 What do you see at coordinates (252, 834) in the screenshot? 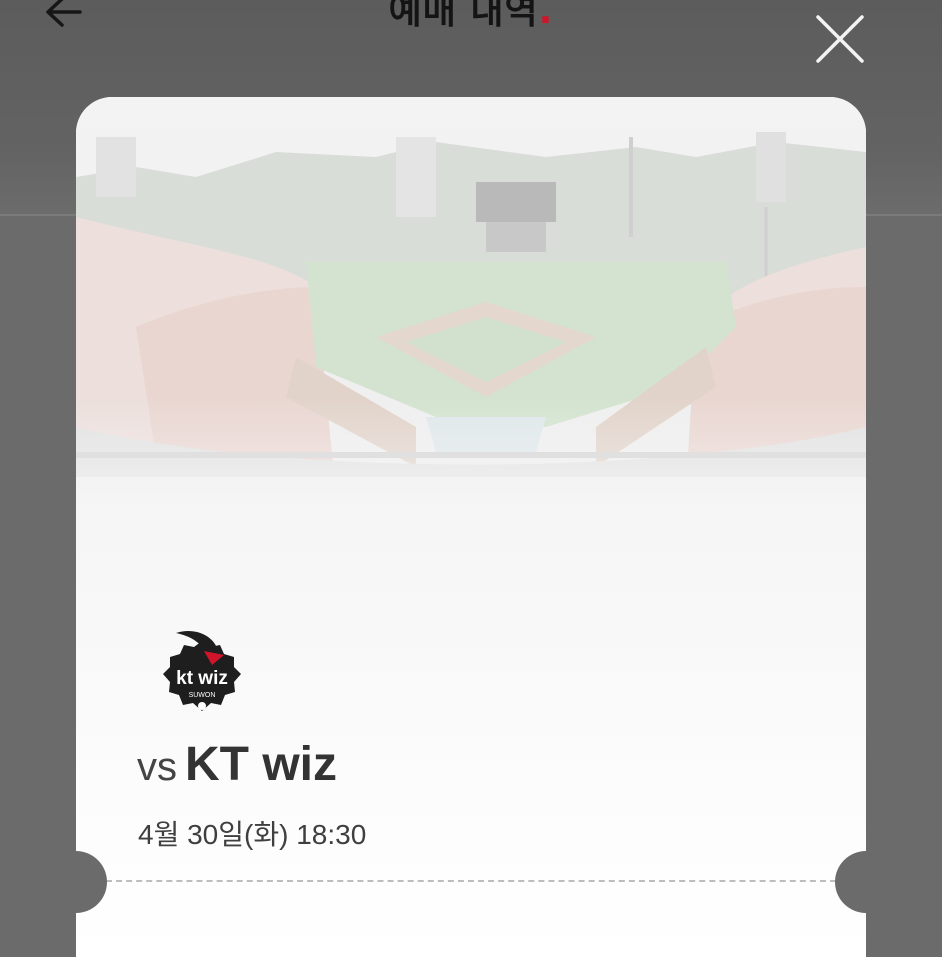
I see `game-datetime: 4월 30일(화) 18:30` at bounding box center [252, 834].